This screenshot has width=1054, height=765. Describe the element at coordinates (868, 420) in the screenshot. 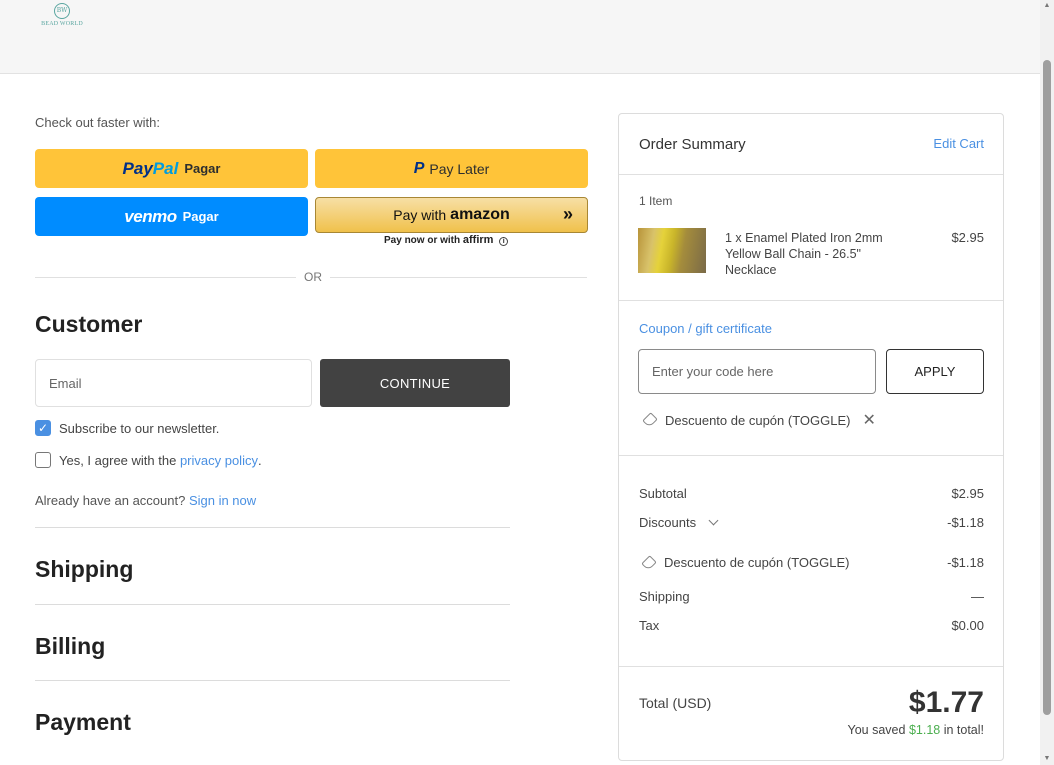

I see `close-icon: ✕` at that location.